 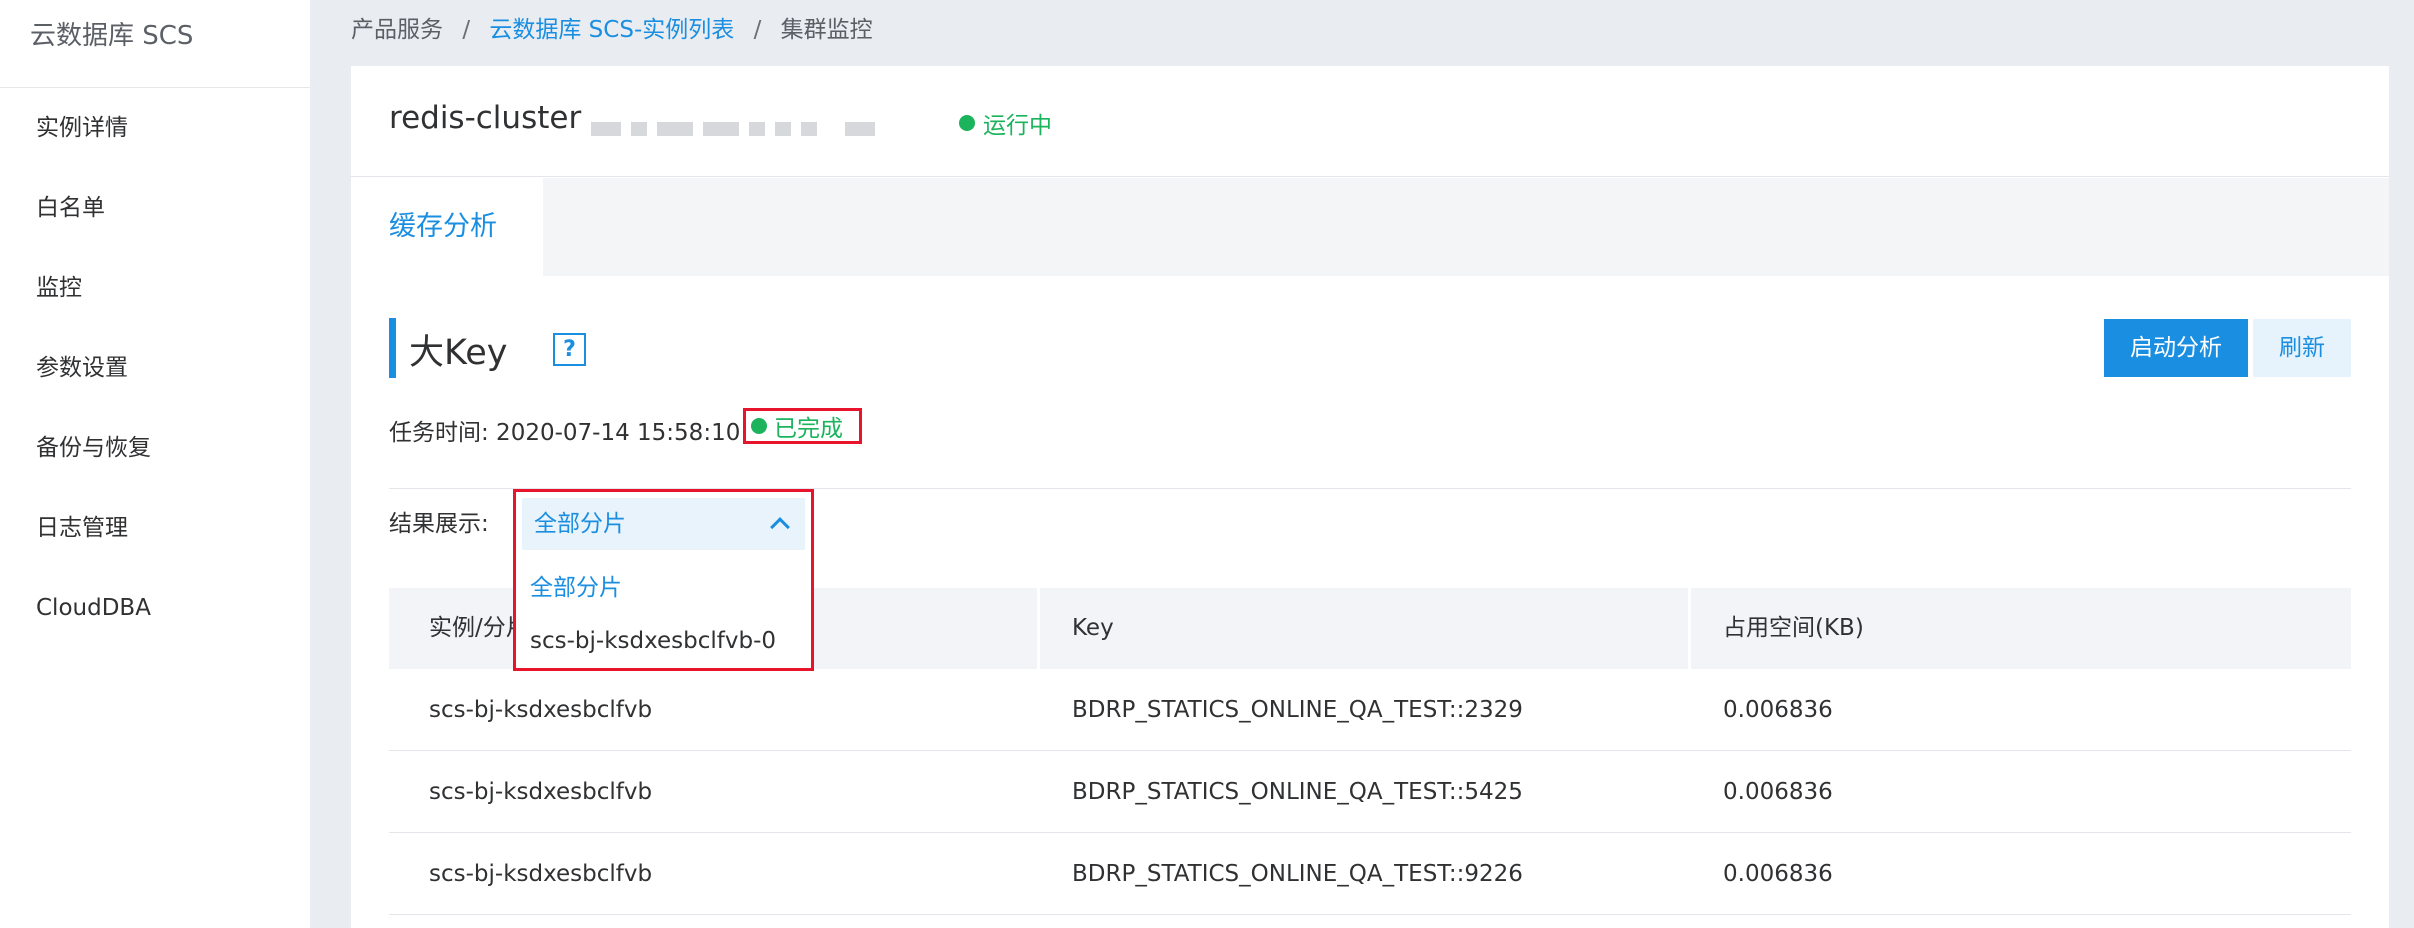 I want to click on instance-status-text: 运行中, so click(x=1017, y=126).